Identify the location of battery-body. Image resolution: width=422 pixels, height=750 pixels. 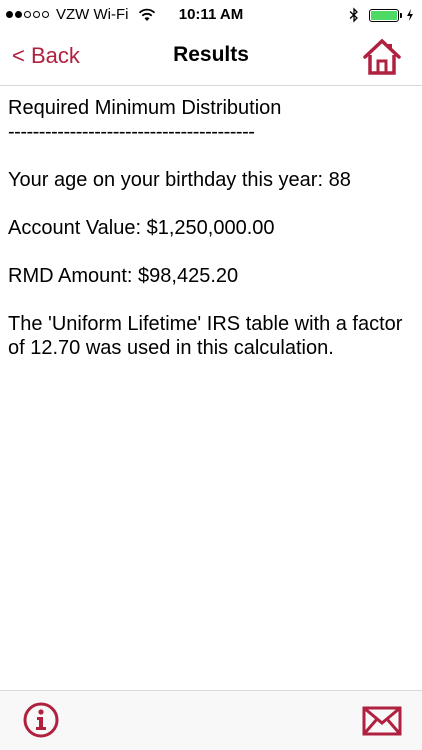
(384, 15).